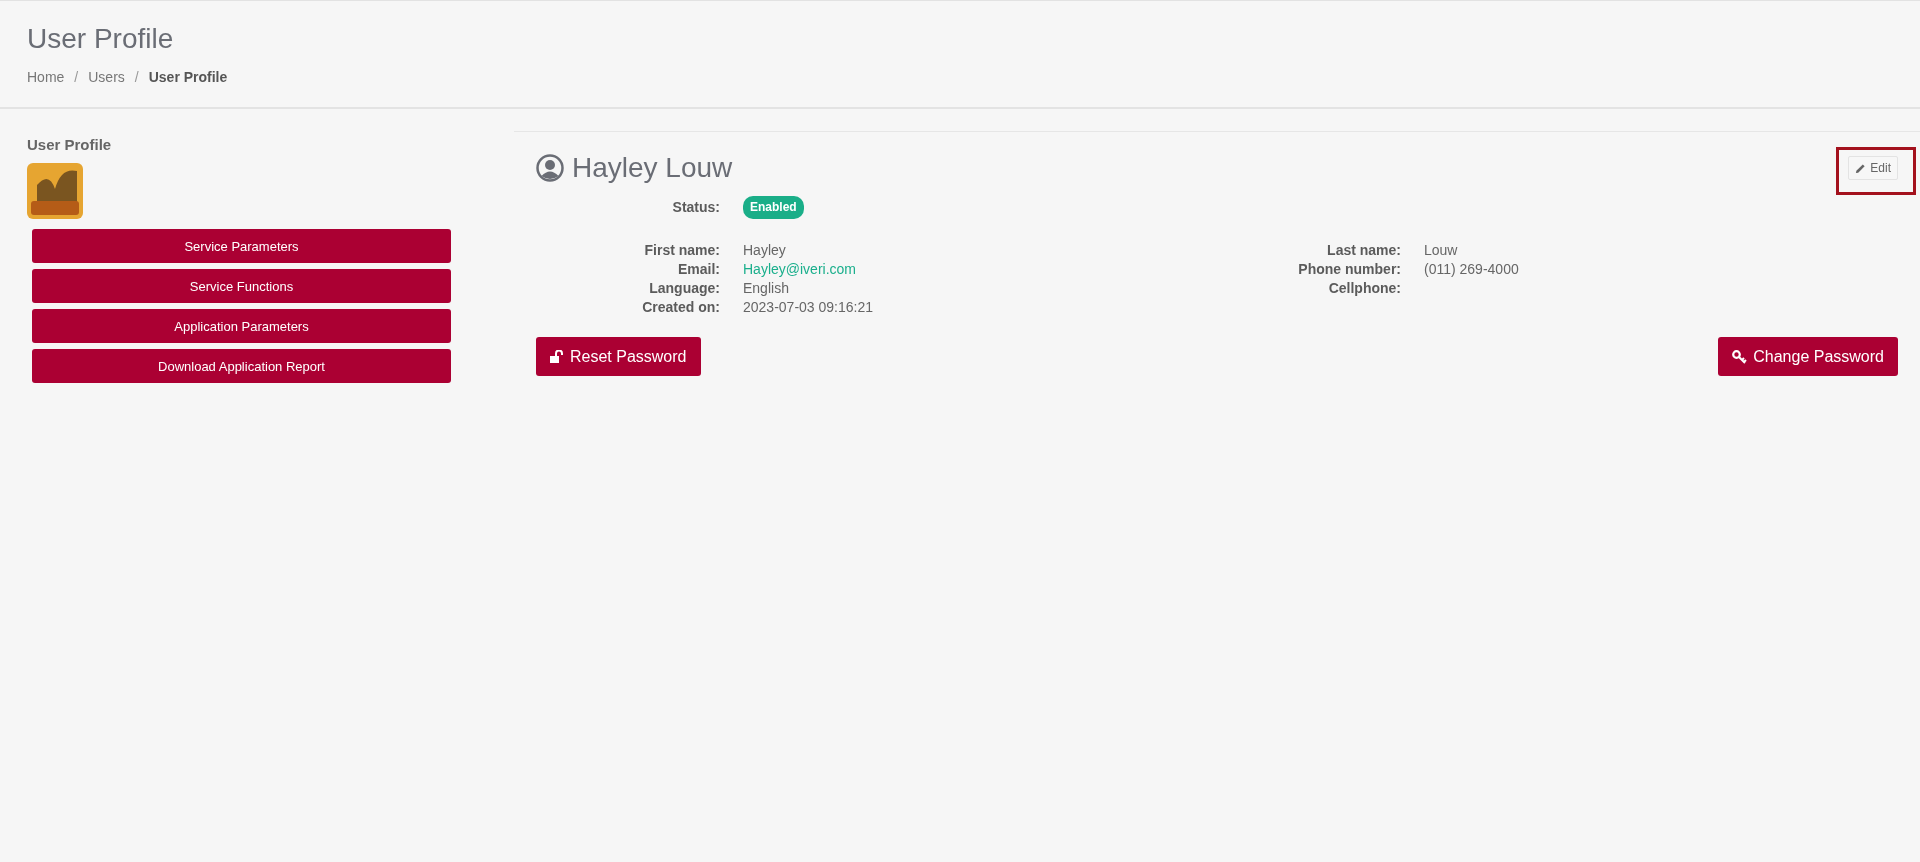  Describe the element at coordinates (106, 77) in the screenshot. I see `breadcrumb-link: Users` at that location.